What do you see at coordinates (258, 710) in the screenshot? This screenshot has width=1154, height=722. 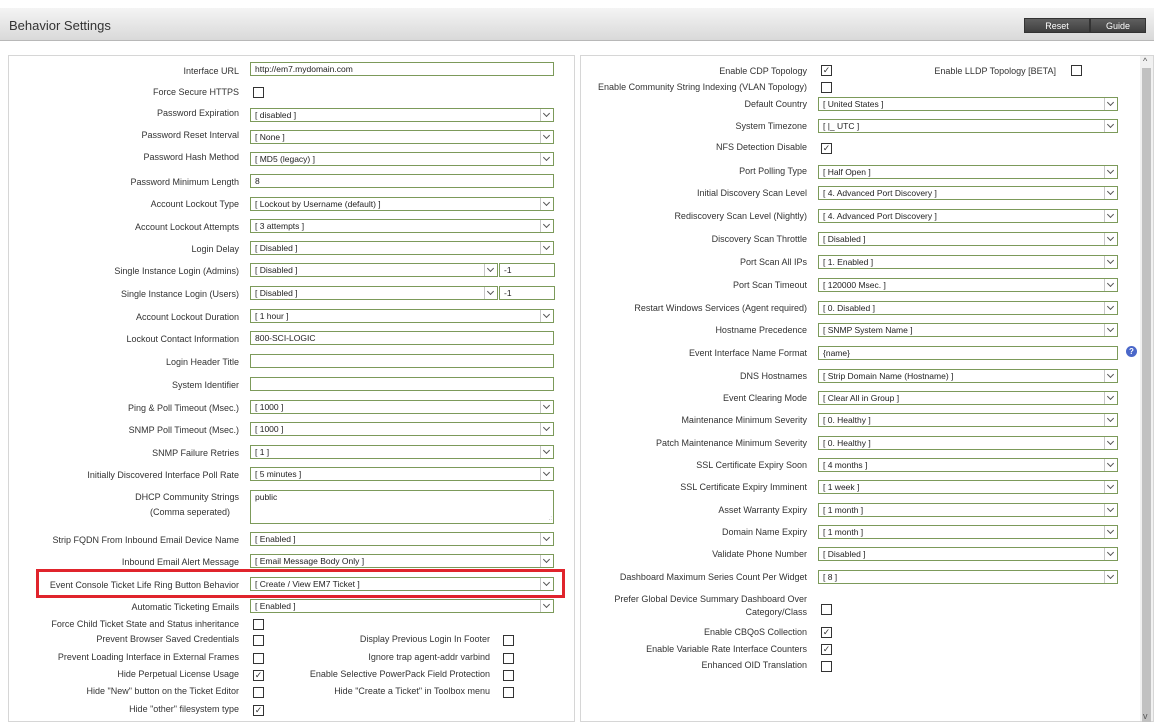 I see `hide-other-filesystem-checkbox: ✓` at bounding box center [258, 710].